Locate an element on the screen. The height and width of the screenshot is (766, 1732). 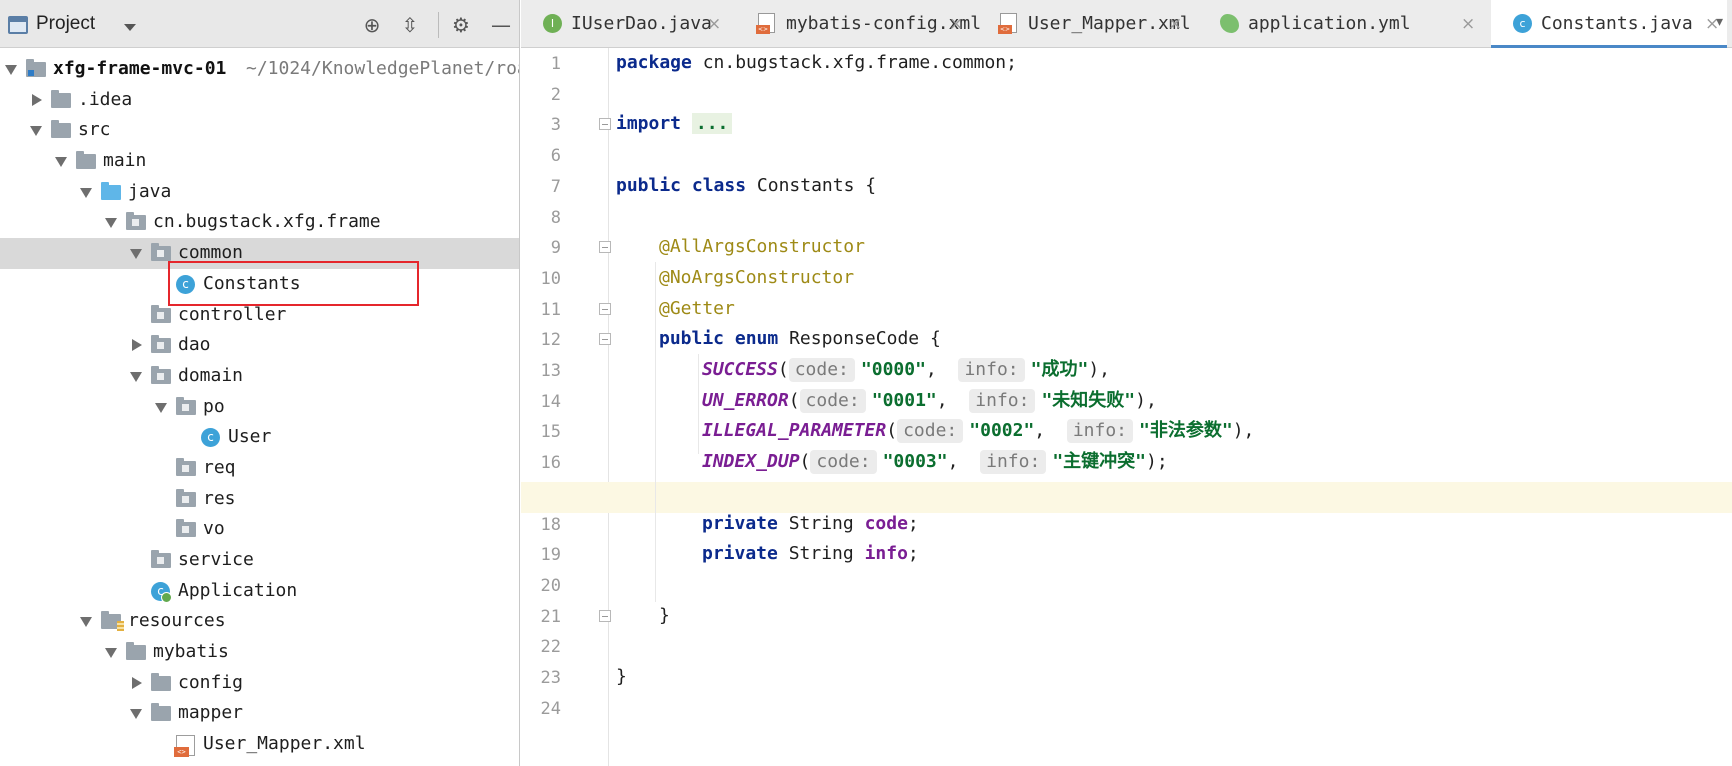
code-line-7: public class Constants { is located at coordinates (746, 186).